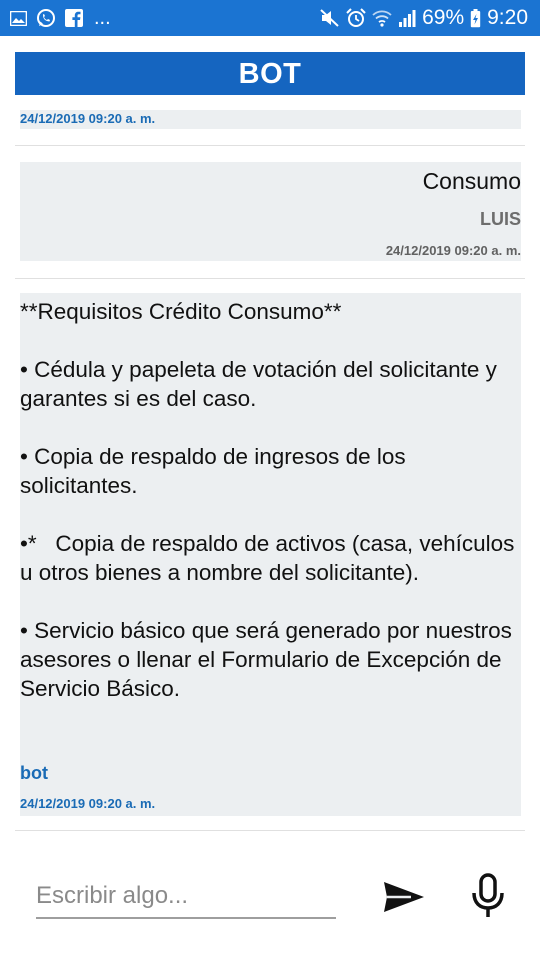  I want to click on user-message-sender: LUIS, so click(500, 219).